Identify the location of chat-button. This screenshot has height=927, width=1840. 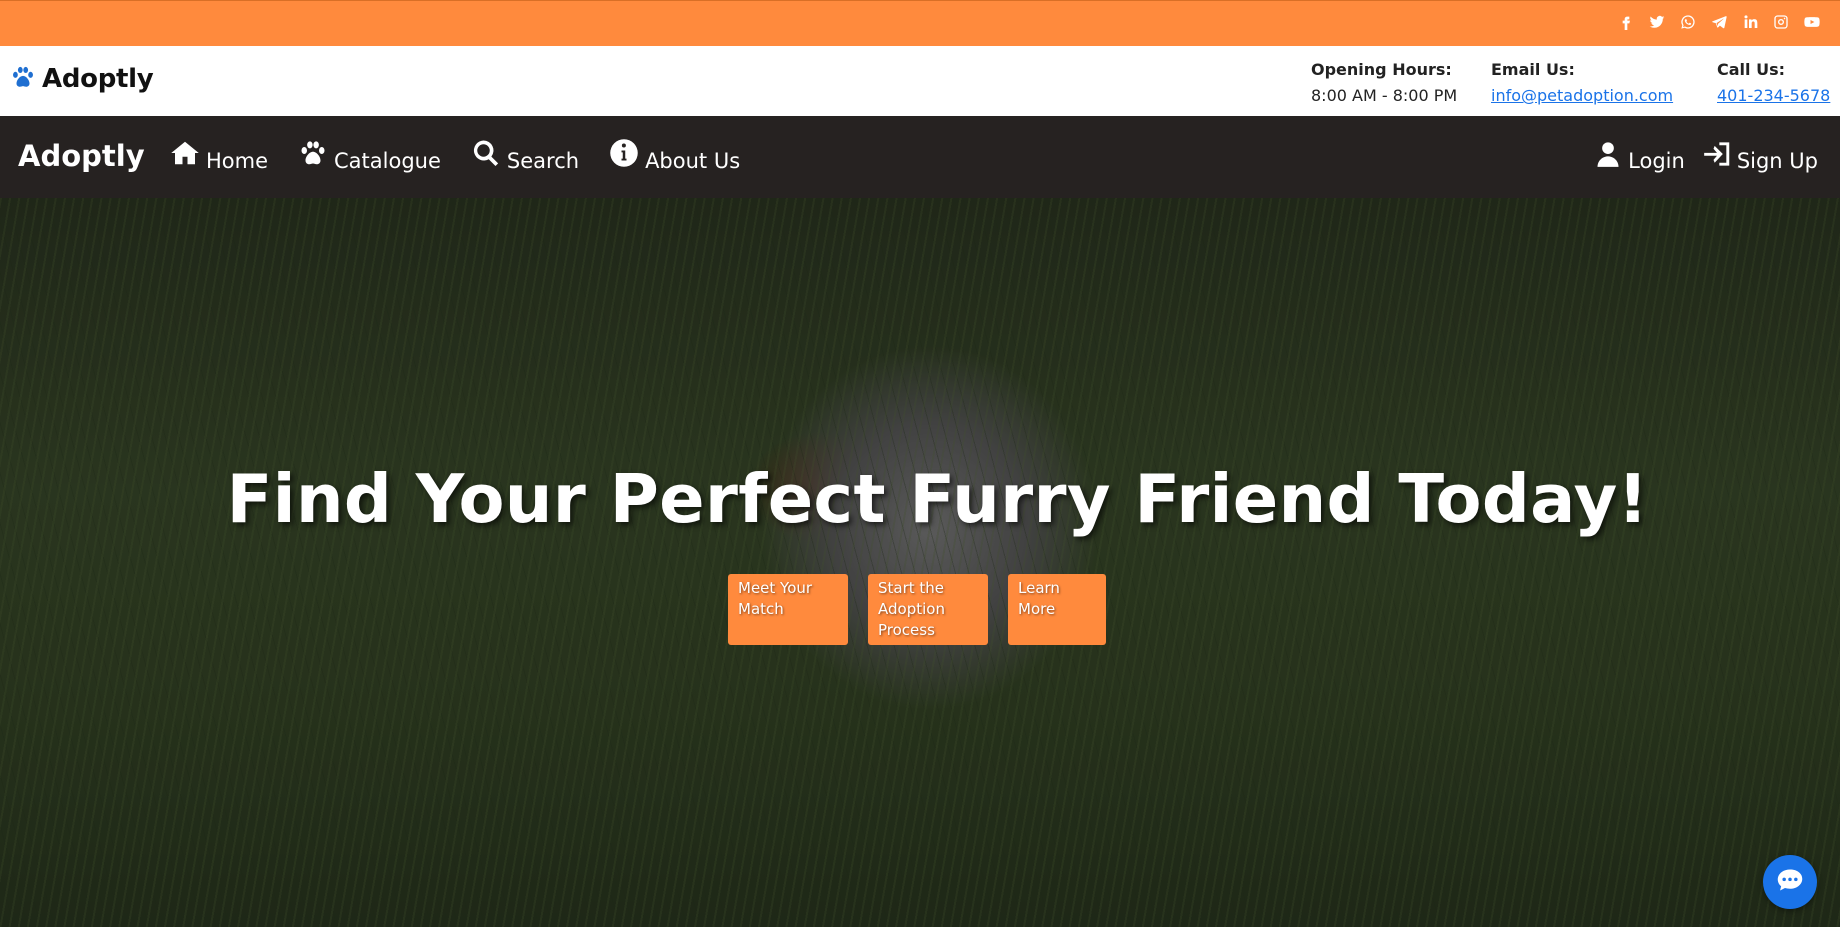
(1790, 882).